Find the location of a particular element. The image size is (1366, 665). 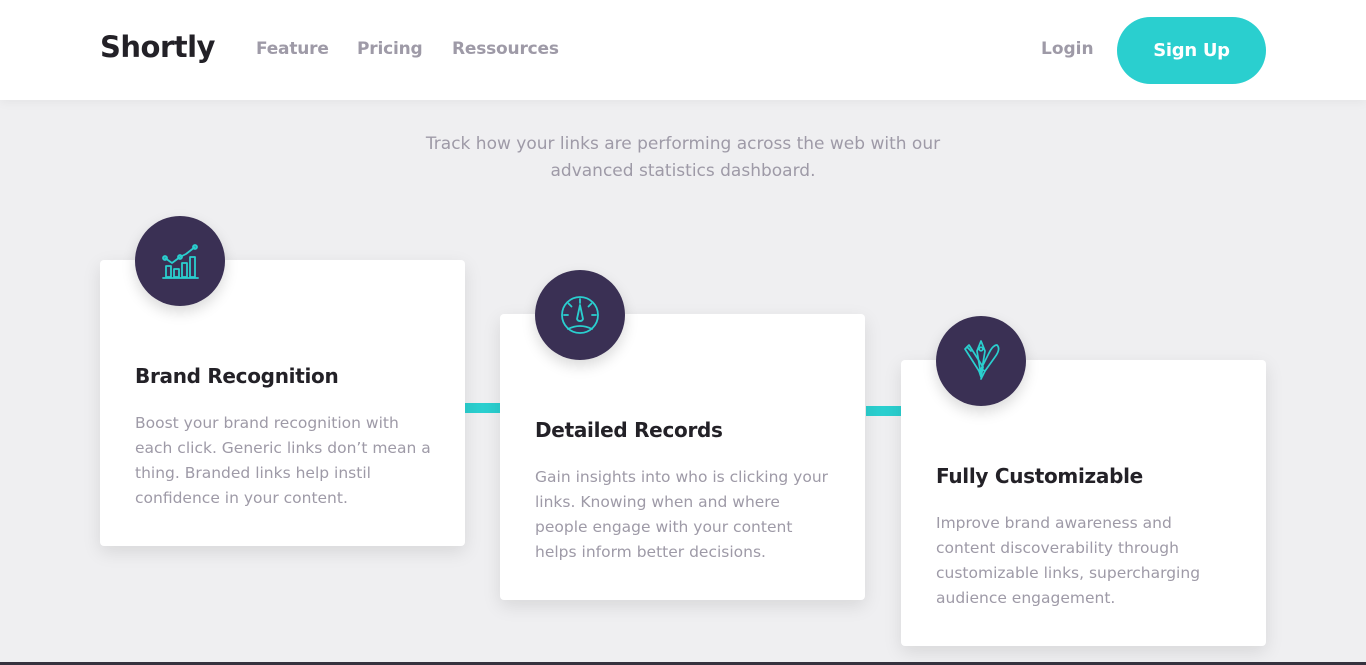

chart-icon-badge is located at coordinates (180, 261).